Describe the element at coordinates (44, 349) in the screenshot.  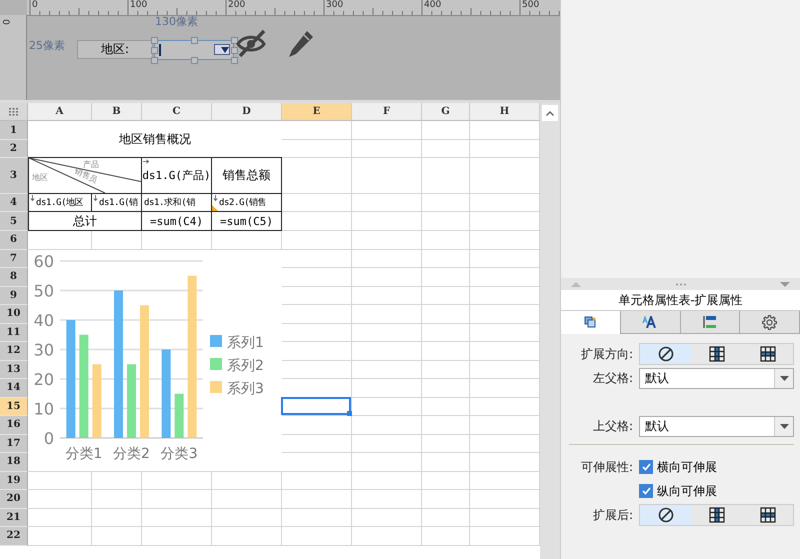
I see `y-tick-label: 30` at that location.